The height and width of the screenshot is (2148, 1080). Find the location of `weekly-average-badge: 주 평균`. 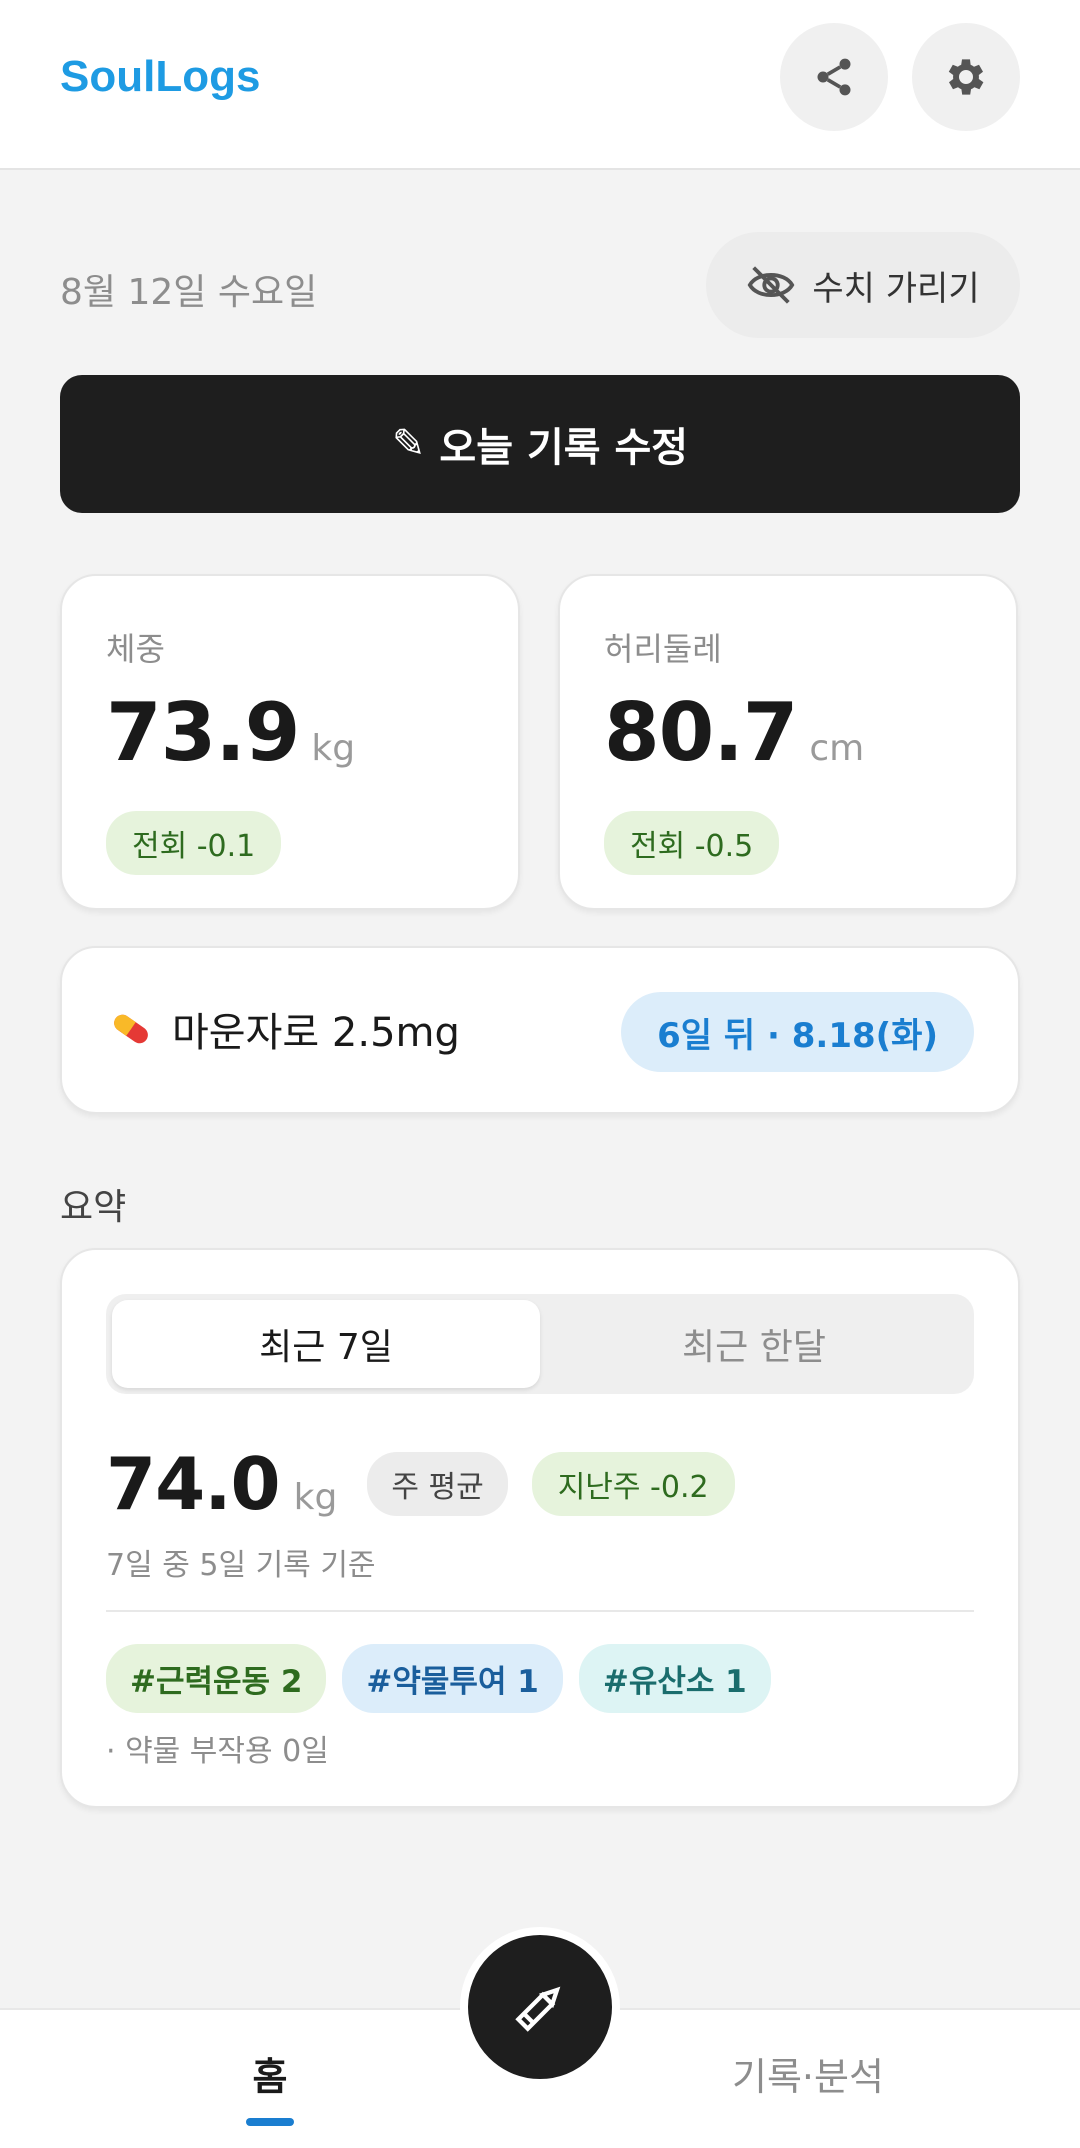

weekly-average-badge: 주 평균 is located at coordinates (437, 1484).